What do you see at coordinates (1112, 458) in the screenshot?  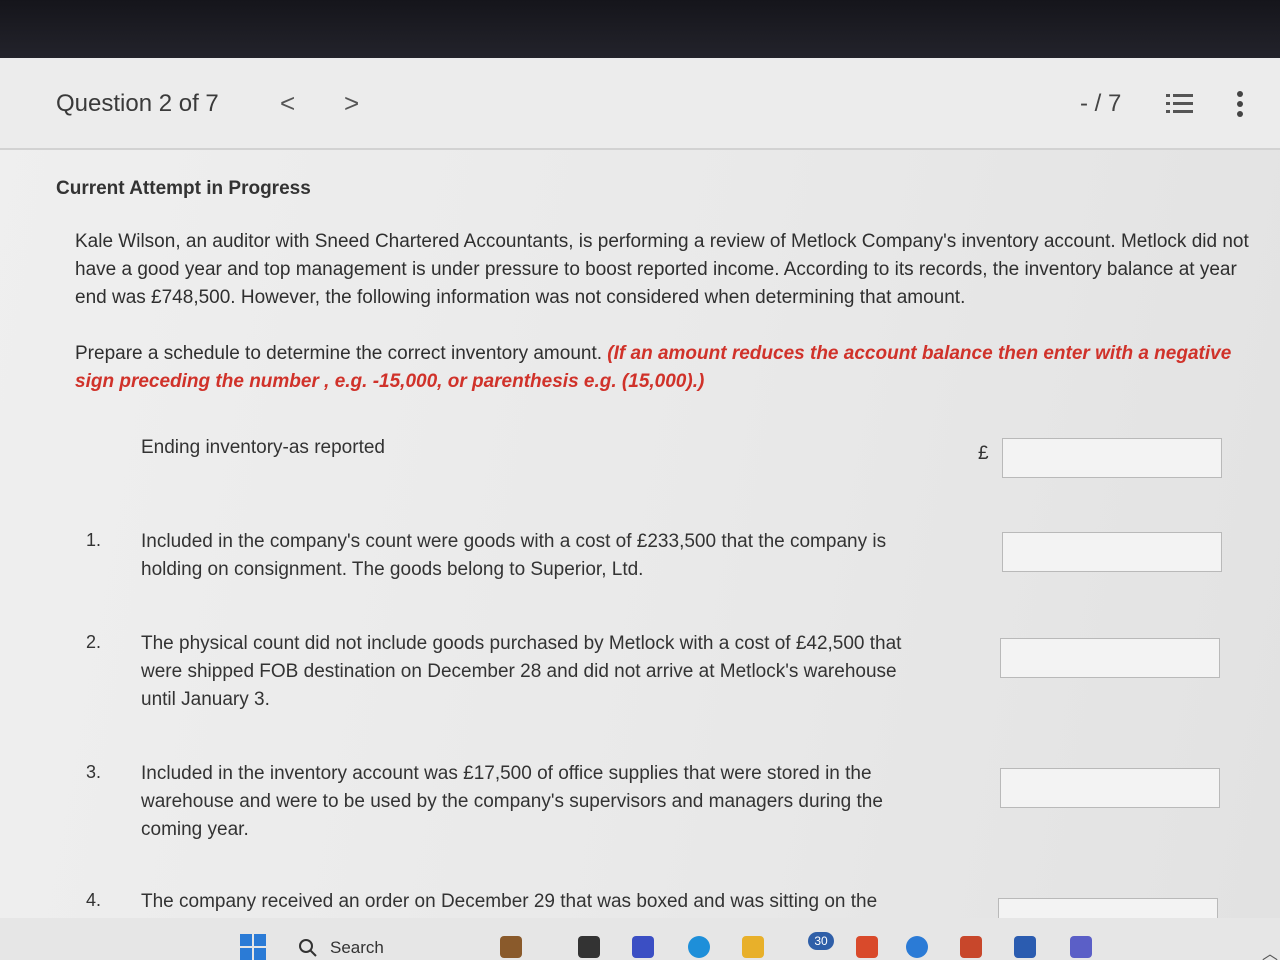 I see `ending-inventory-input` at bounding box center [1112, 458].